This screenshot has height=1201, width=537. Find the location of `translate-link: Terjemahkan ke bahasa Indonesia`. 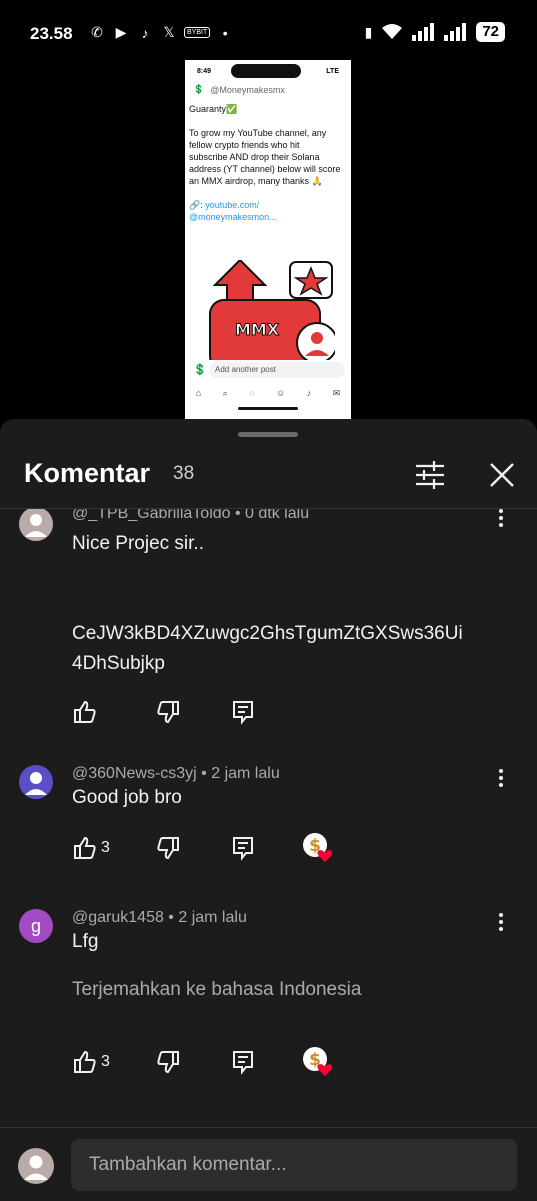

translate-link: Terjemahkan ke bahasa Indonesia is located at coordinates (216, 990).